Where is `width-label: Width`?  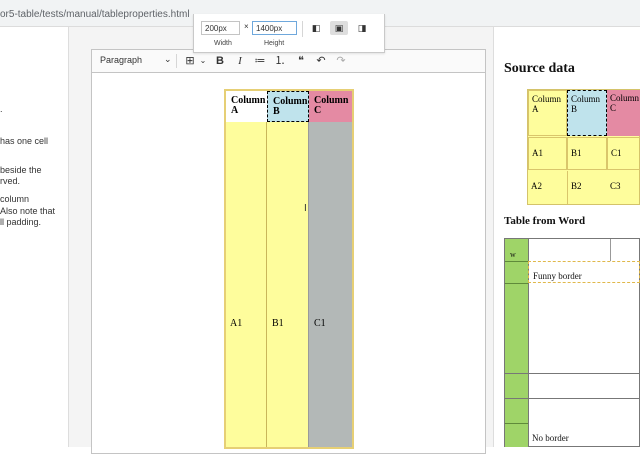
width-label: Width is located at coordinates (223, 43).